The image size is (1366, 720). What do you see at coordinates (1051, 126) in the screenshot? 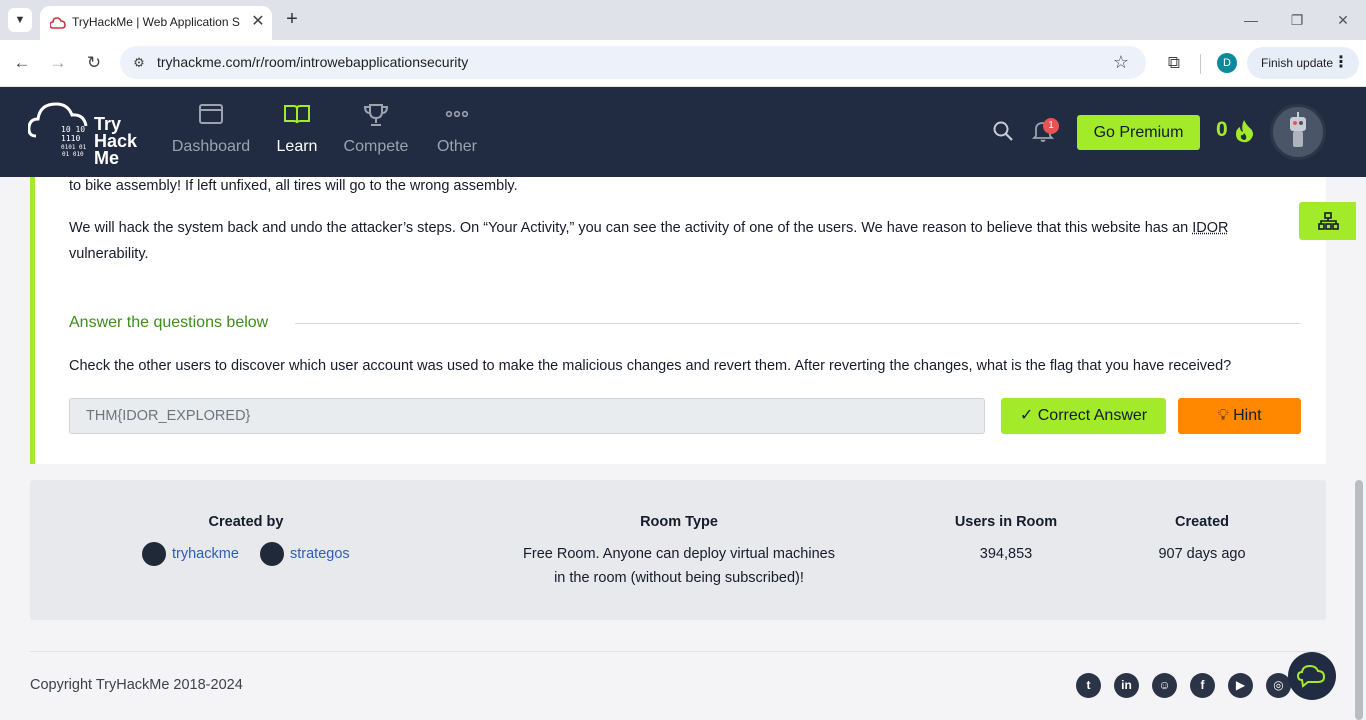
I see `notification-badge: 1` at bounding box center [1051, 126].